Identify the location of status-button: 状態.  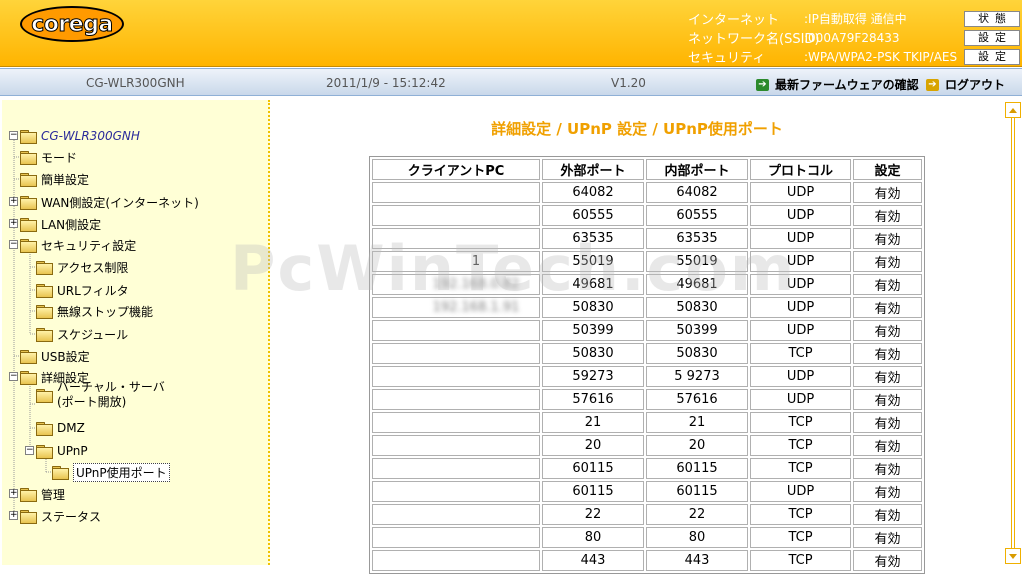
(992, 18).